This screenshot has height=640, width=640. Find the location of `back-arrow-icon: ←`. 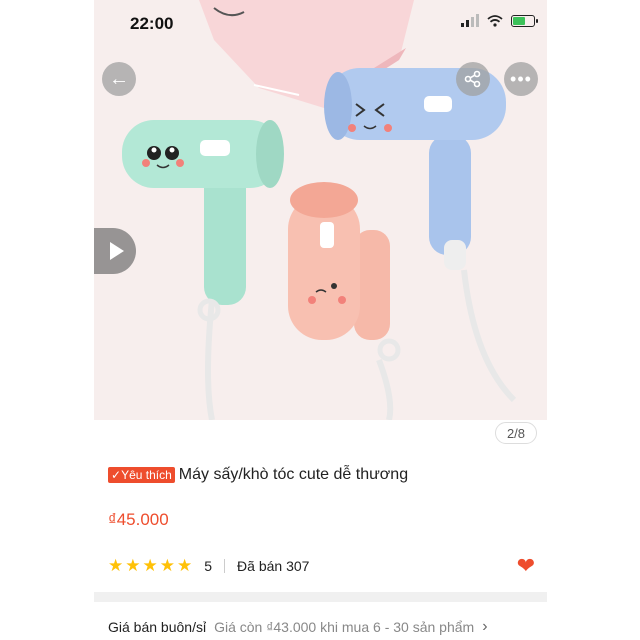

back-arrow-icon: ← is located at coordinates (119, 78).